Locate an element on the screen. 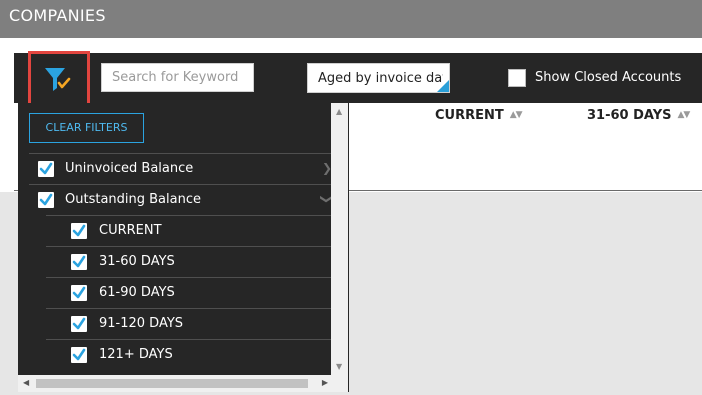  clear-filters-button: CLEAR FILTERS is located at coordinates (86, 128).